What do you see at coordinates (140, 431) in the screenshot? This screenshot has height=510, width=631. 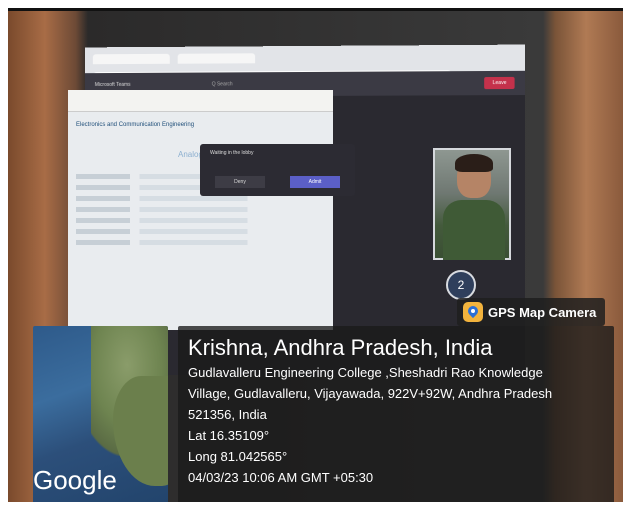 I see `map-land` at bounding box center [140, 431].